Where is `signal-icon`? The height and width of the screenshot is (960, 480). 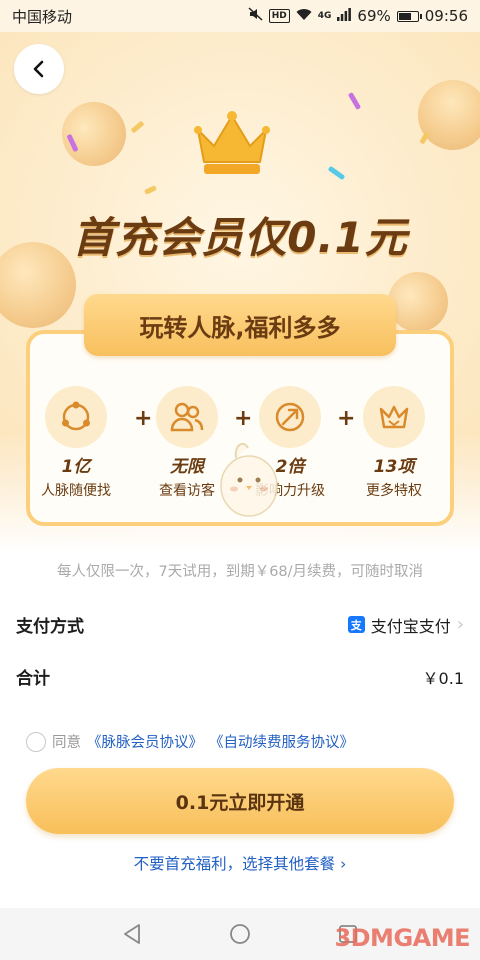
signal-icon is located at coordinates (344, 16).